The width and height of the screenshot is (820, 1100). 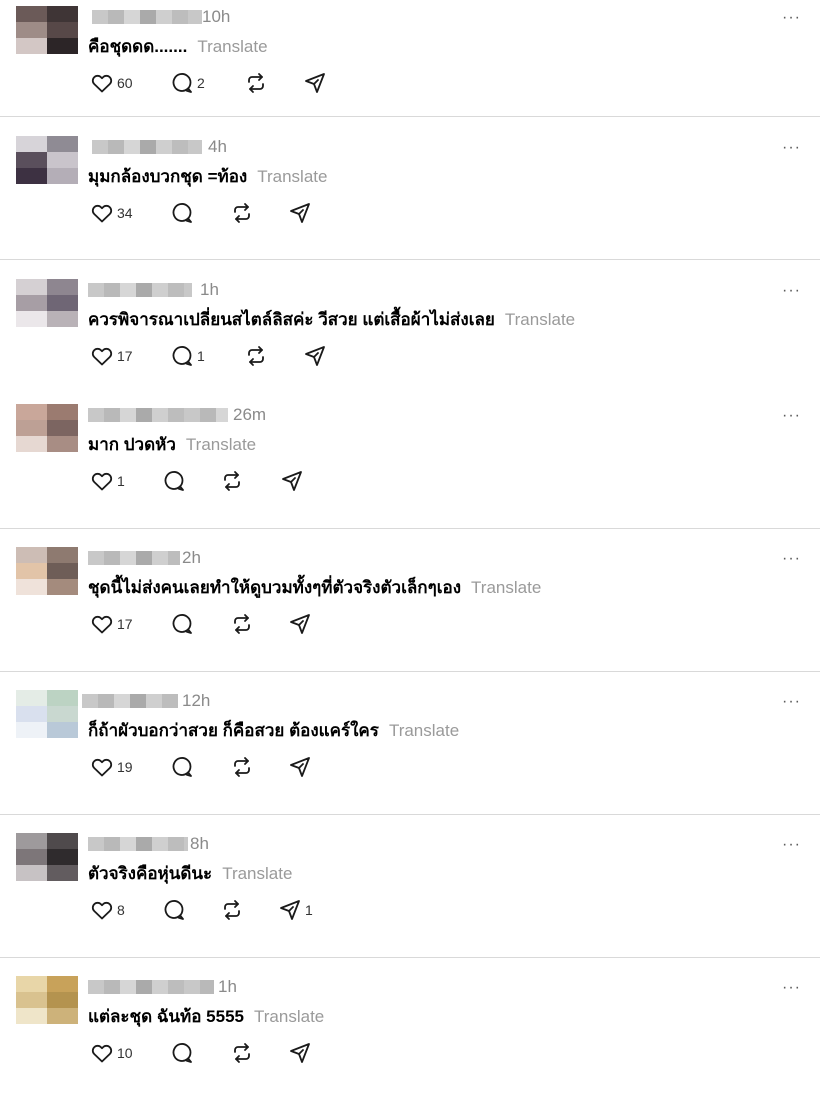 What do you see at coordinates (178, 47) in the screenshot?
I see `reply-text-line: คือชุดดด....... Translate` at bounding box center [178, 47].